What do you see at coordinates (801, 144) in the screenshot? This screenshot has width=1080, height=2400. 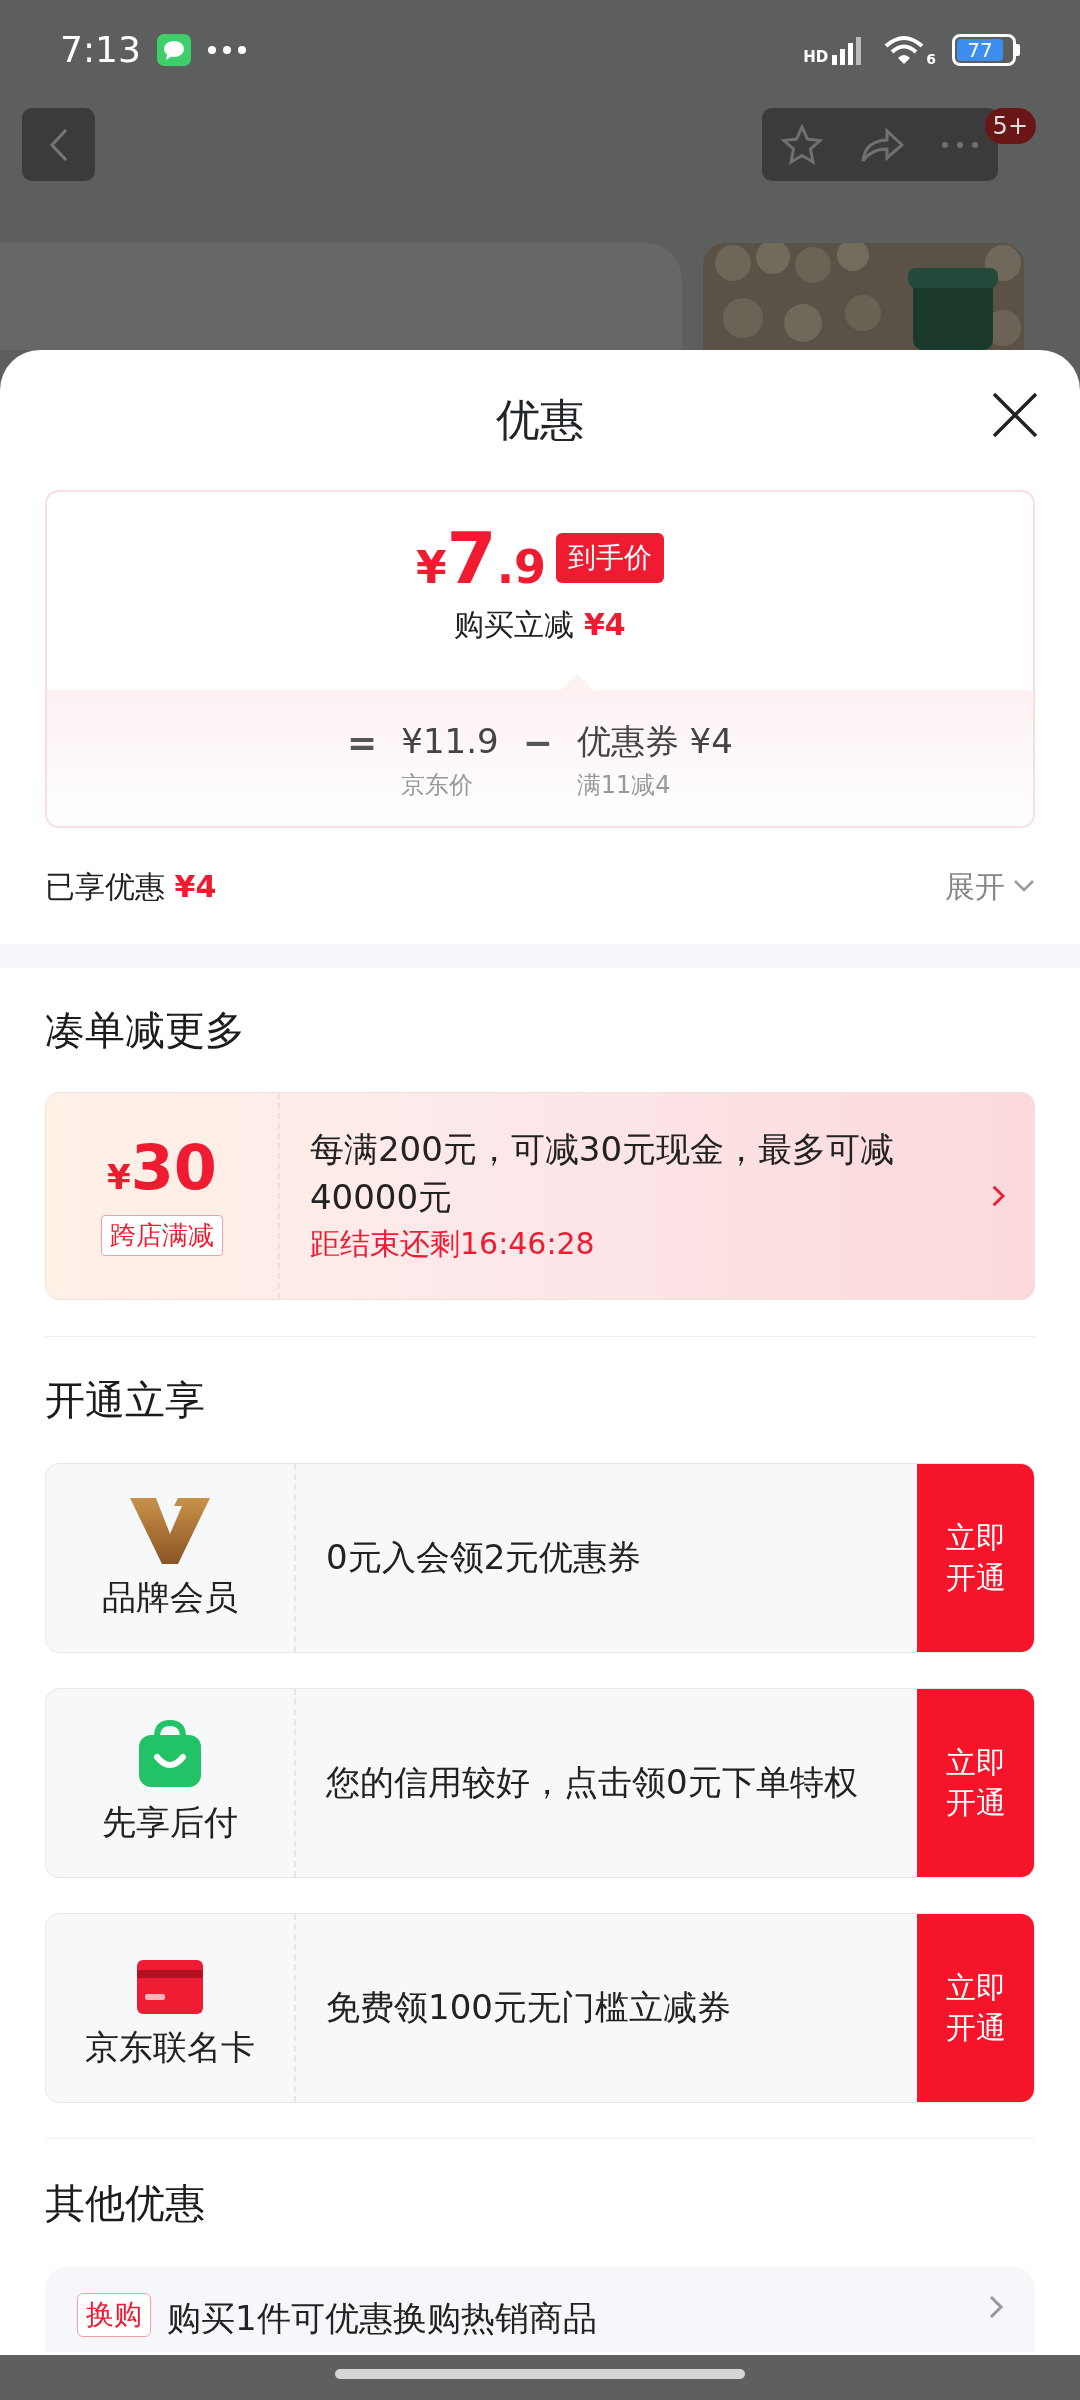 I see `star-icon` at bounding box center [801, 144].